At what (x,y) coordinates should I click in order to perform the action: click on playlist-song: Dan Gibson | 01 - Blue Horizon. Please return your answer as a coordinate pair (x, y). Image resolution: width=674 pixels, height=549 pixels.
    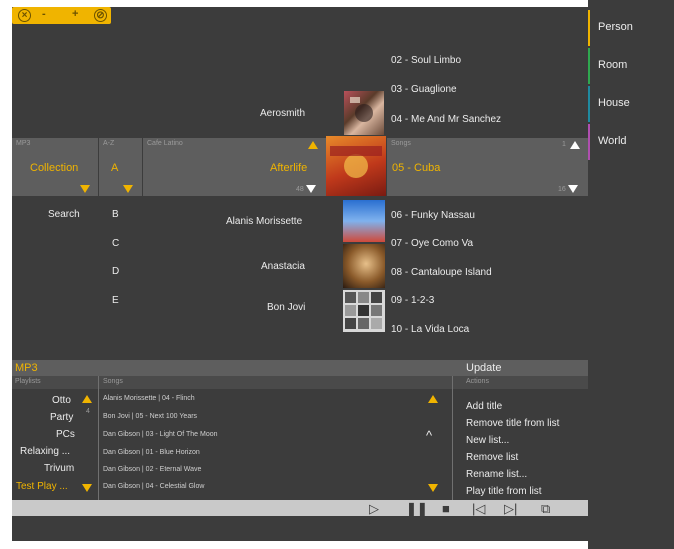
    Looking at the image, I should click on (151, 452).